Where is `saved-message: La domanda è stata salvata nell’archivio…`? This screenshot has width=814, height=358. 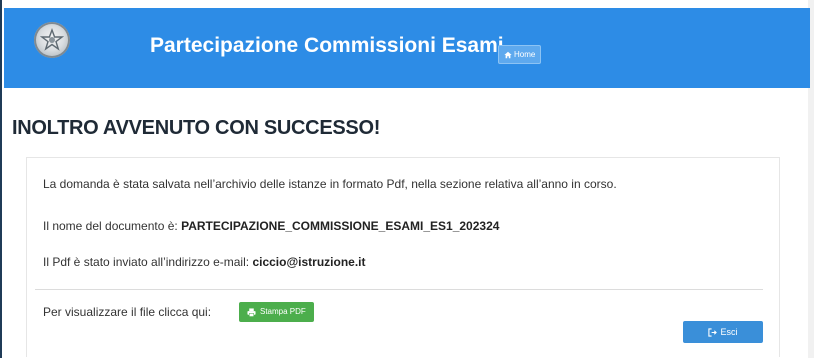
saved-message: La domanda è stata salvata nell’archivio… is located at coordinates (330, 184).